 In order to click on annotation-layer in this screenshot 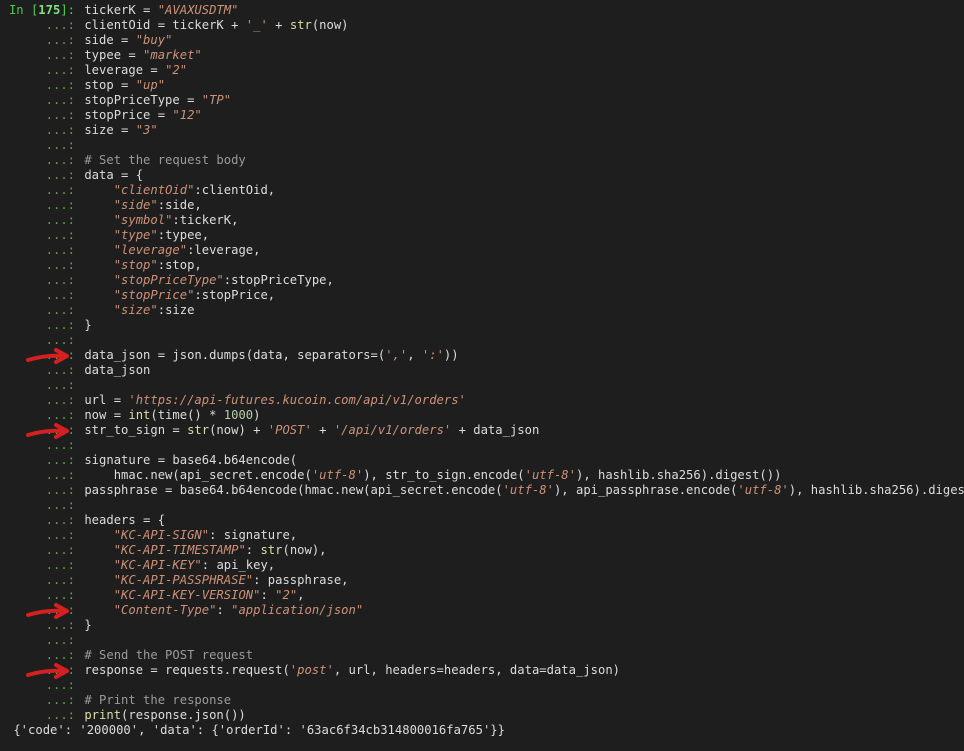, I will do `click(47, 513)`.